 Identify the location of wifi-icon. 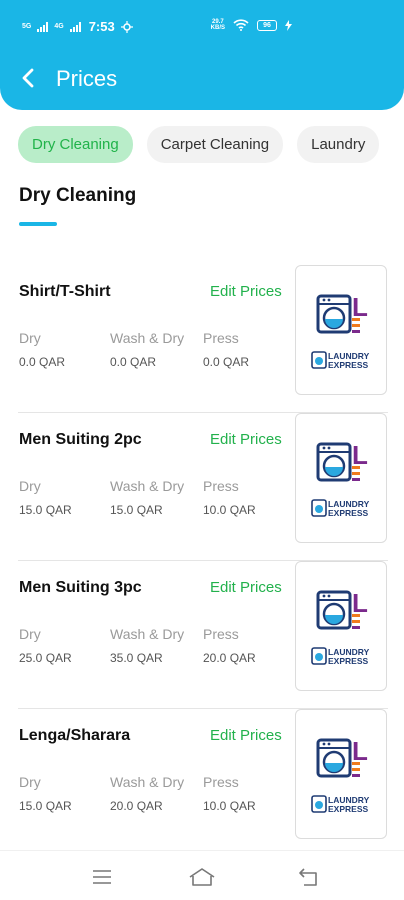
(241, 25).